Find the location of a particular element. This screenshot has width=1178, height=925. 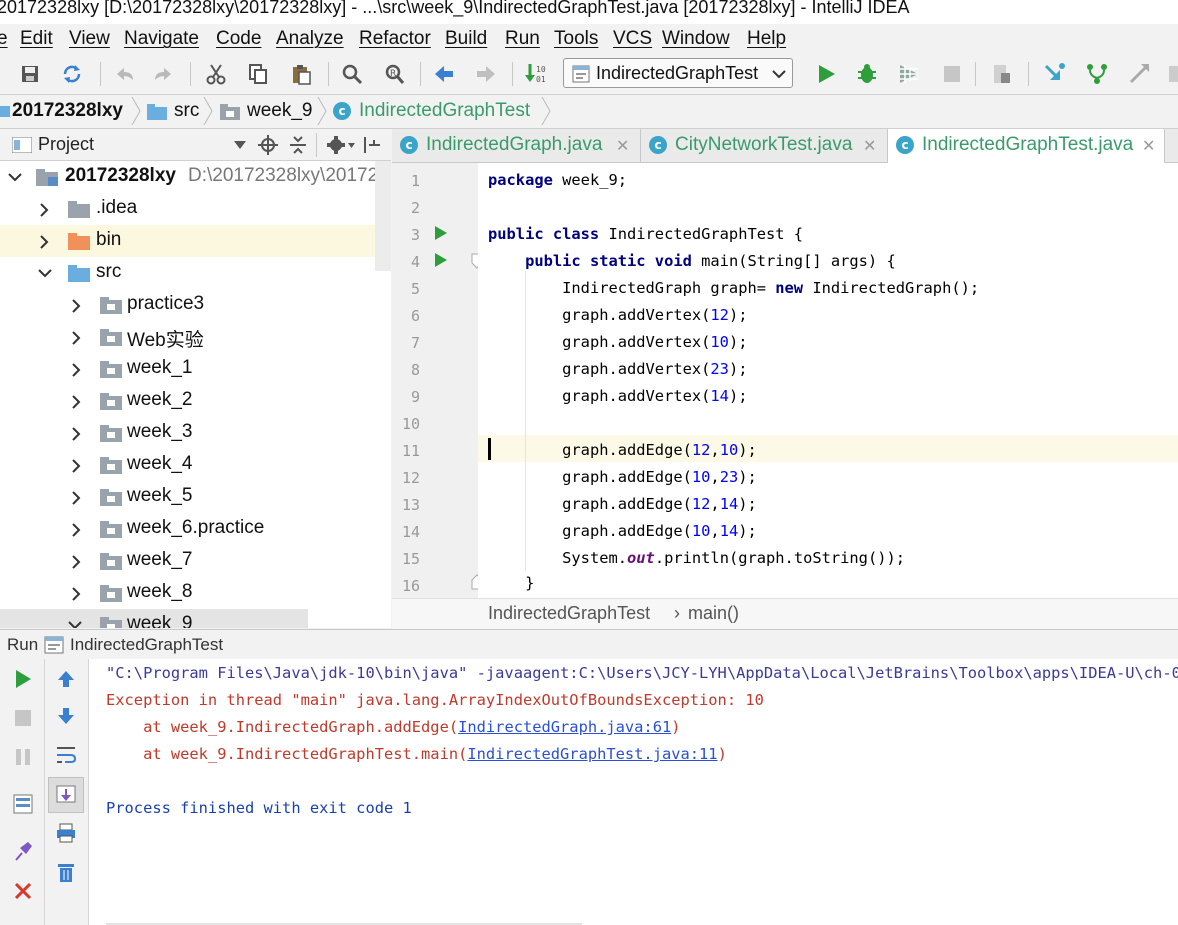

menu-refactor: Refactor is located at coordinates (395, 39).